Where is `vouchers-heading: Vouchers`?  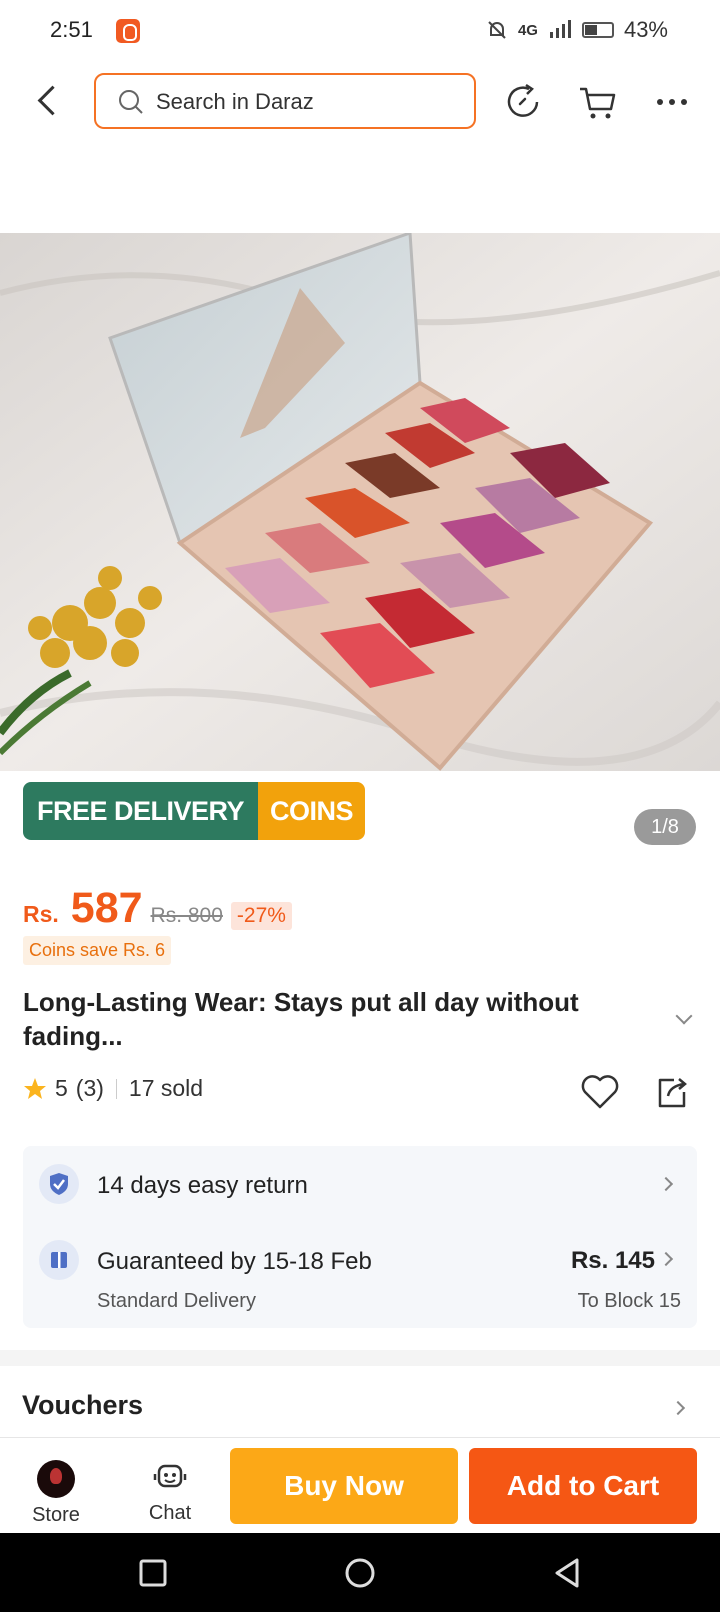 vouchers-heading: Vouchers is located at coordinates (82, 1405).